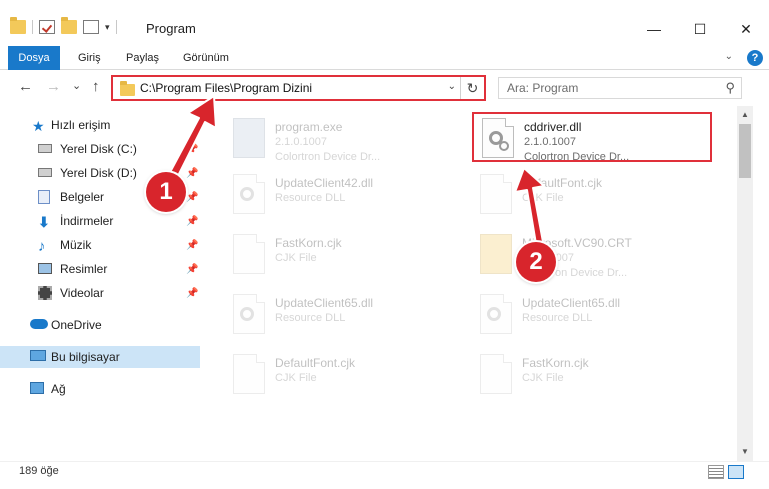 This screenshot has width=769, height=489. What do you see at coordinates (98, 173) in the screenshot?
I see `sidebar-item-label: Yerel Disk (D:)` at bounding box center [98, 173].